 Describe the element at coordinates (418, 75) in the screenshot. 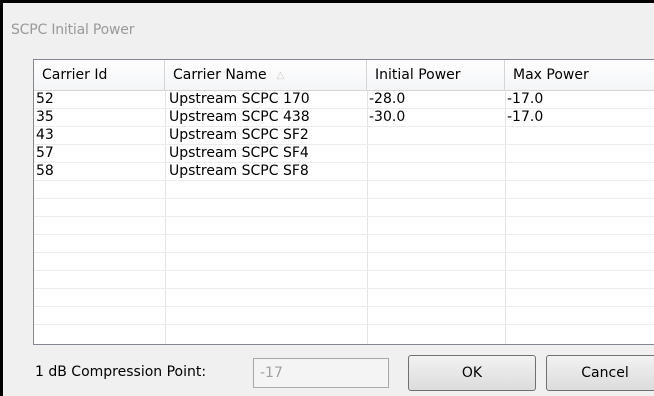

I see `column-label: Initial Power` at that location.